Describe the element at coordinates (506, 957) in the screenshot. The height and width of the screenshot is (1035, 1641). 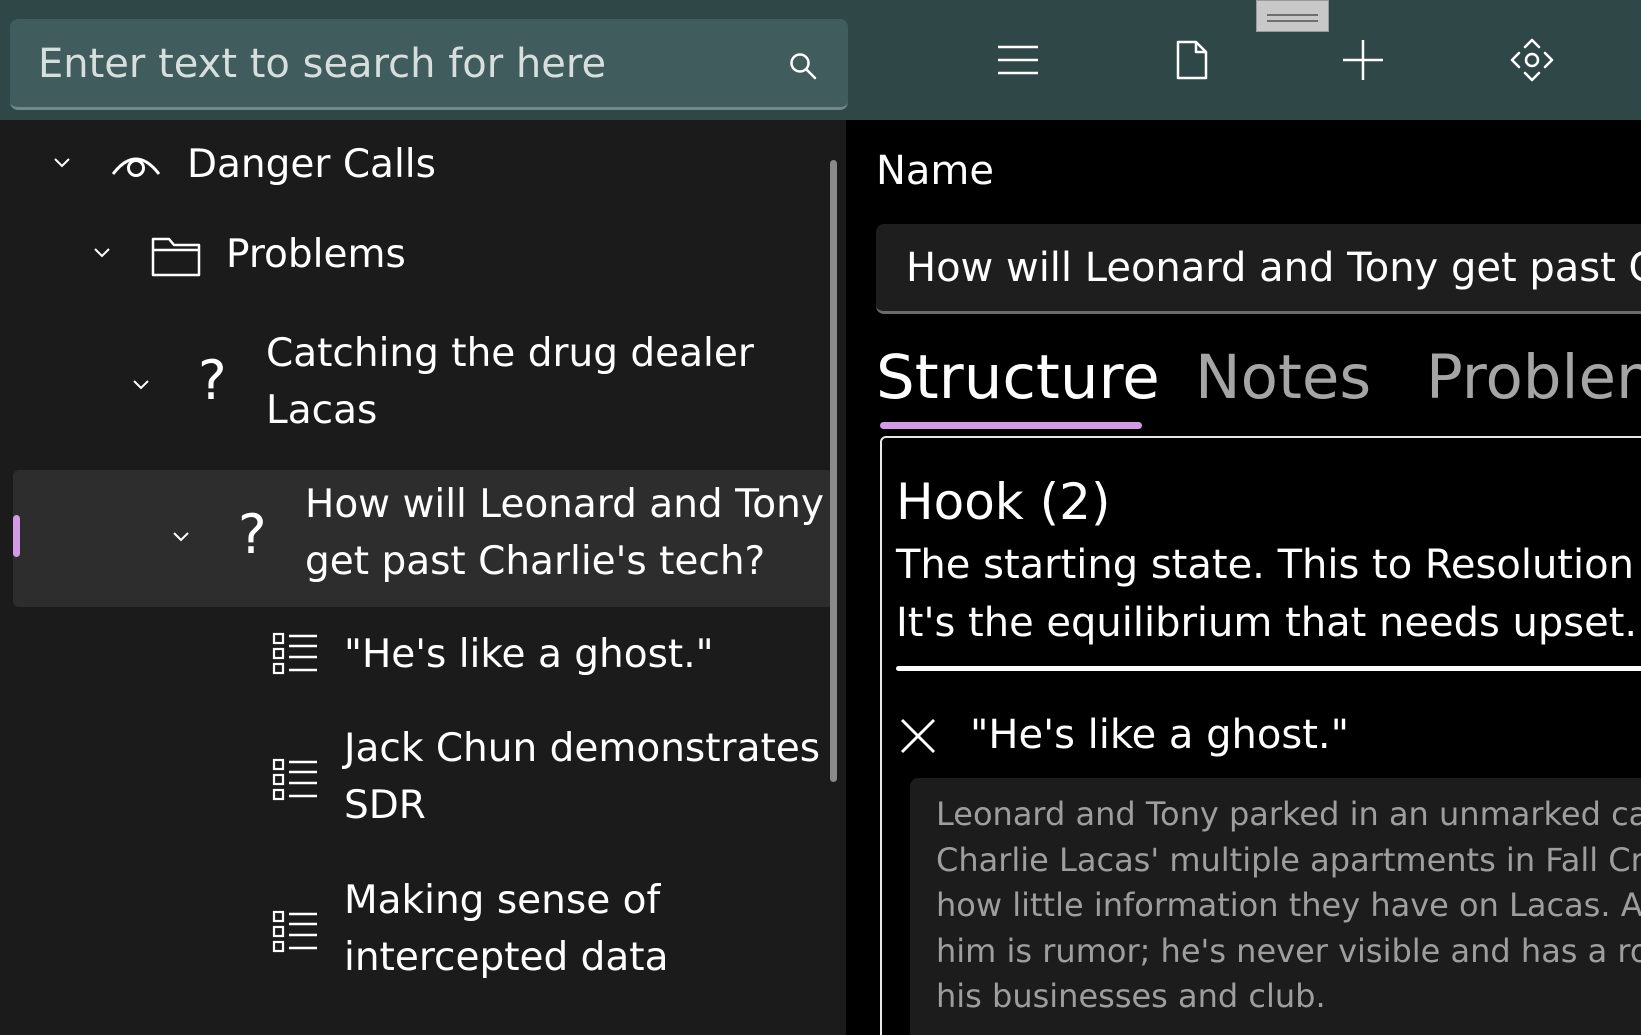
I see `tree-item-label-line-2: intercepted data` at that location.